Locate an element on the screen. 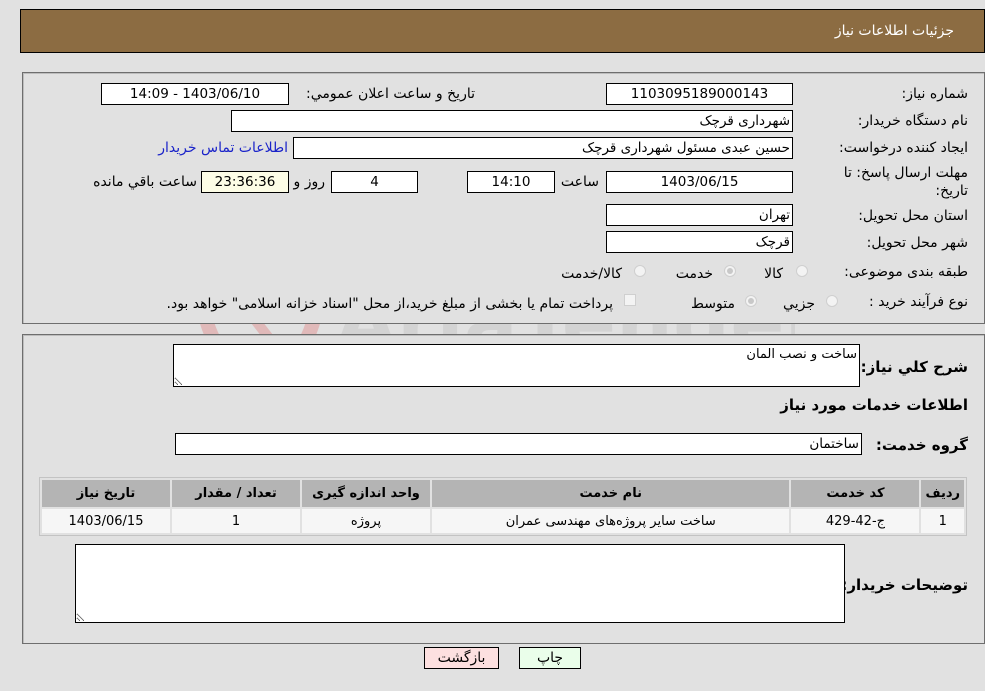 The width and height of the screenshot is (985, 691). need-number-field: 1103095189000143 is located at coordinates (699, 94).